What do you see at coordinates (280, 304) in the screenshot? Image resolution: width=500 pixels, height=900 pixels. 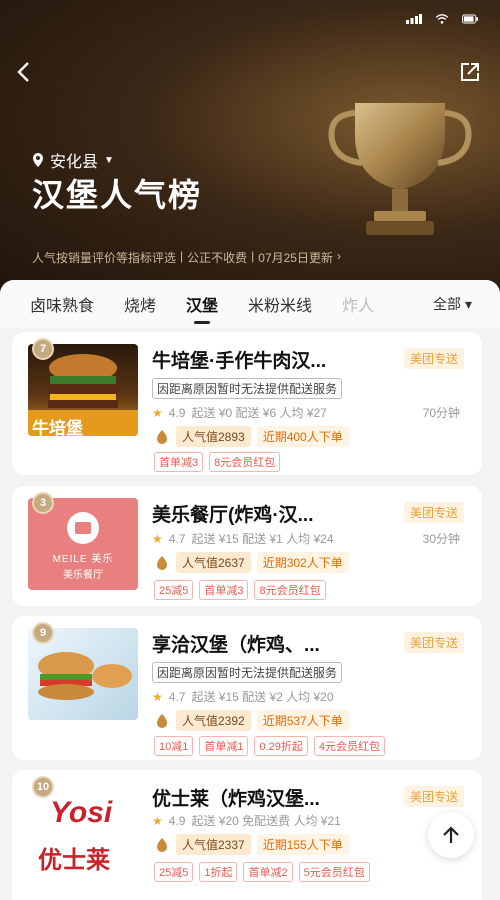 I see `tab-rice-noodle: 米粉米线` at bounding box center [280, 304].